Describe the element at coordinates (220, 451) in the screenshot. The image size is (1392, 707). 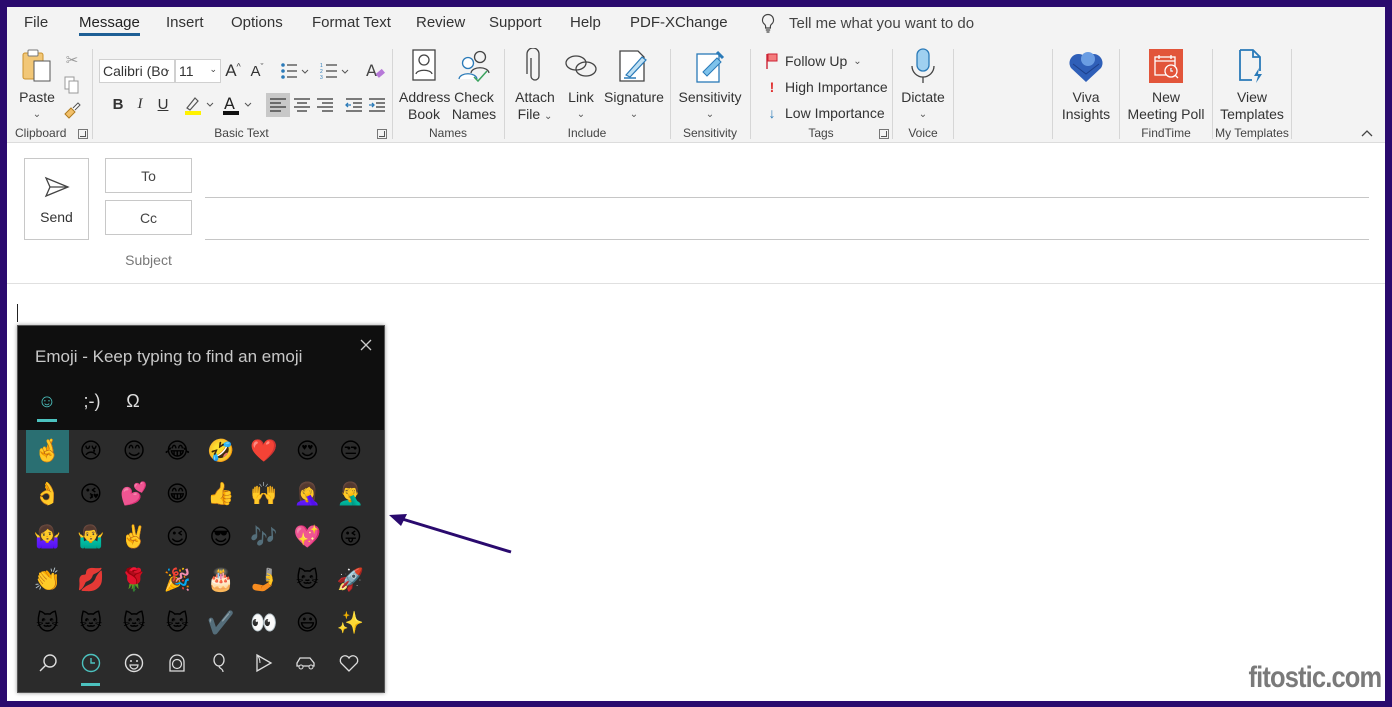
I see `emoji-cell: 🤣` at that location.